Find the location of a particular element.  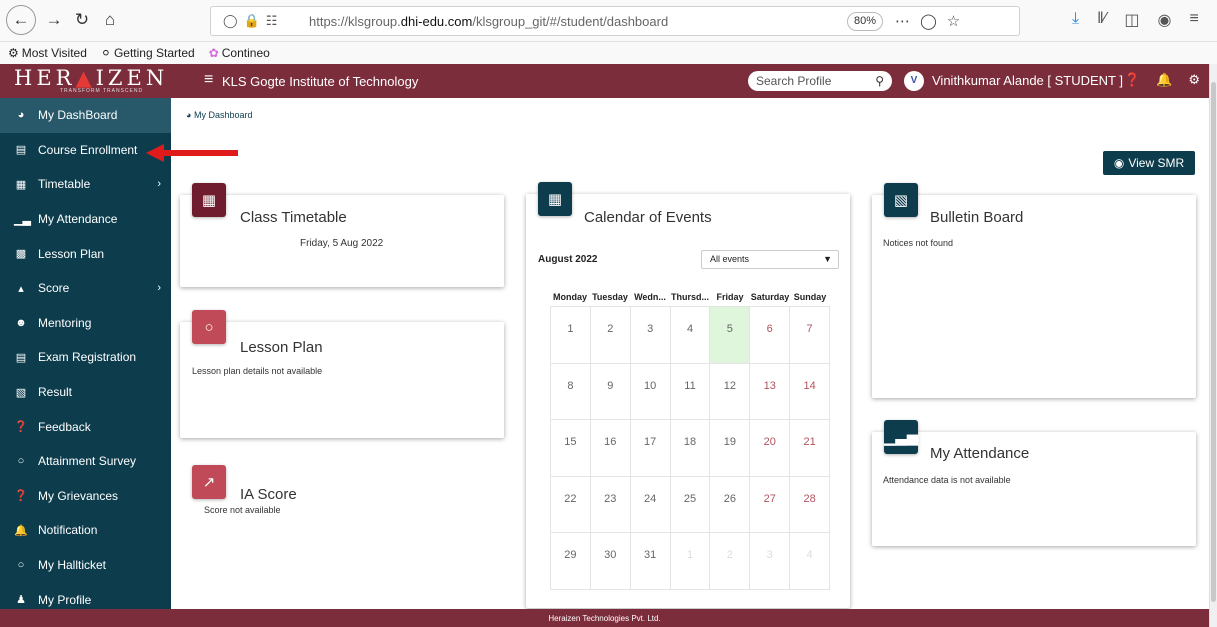

calendar-day: 18 is located at coordinates (690, 448).